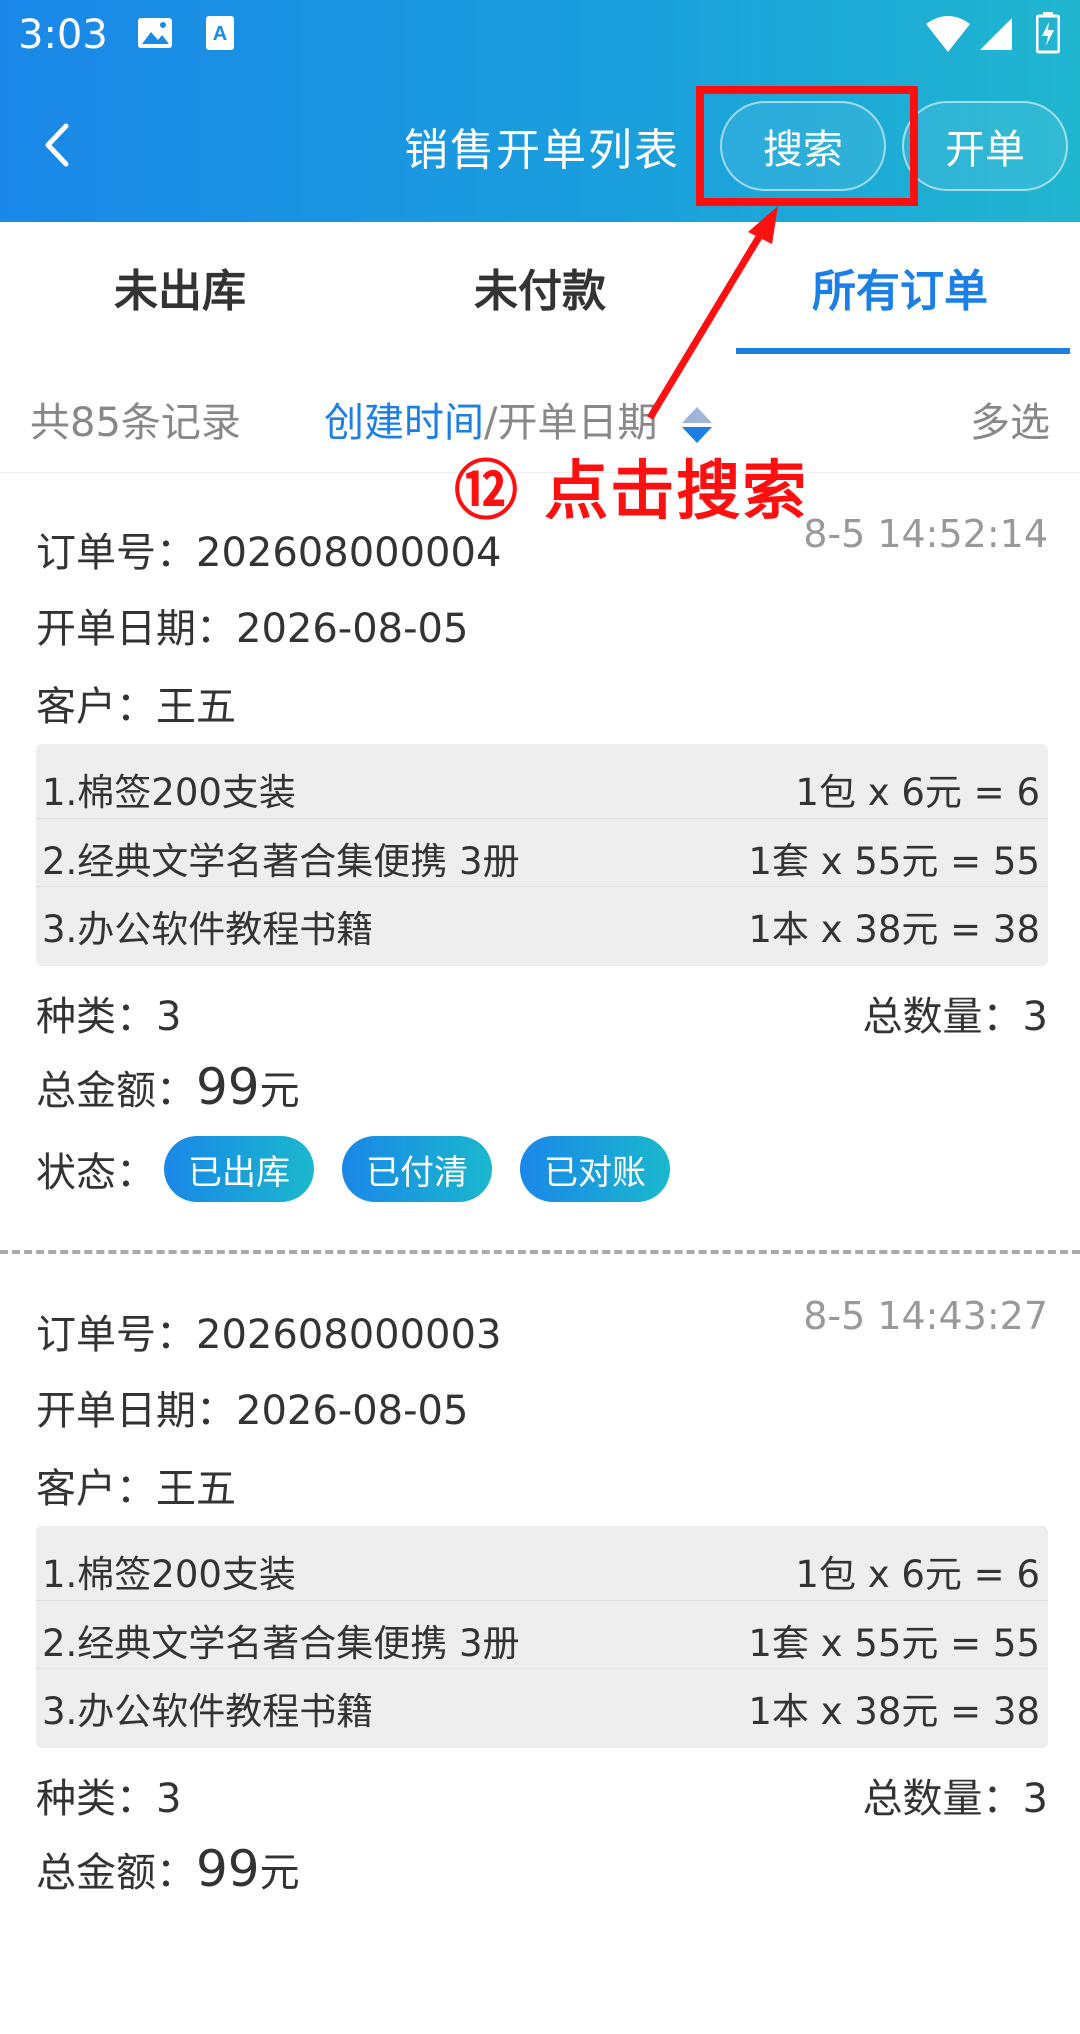 Image resolution: width=1080 pixels, height=2034 pixels. Describe the element at coordinates (269, 1335) in the screenshot. I see `order-number: 订单号：202608000003` at that location.